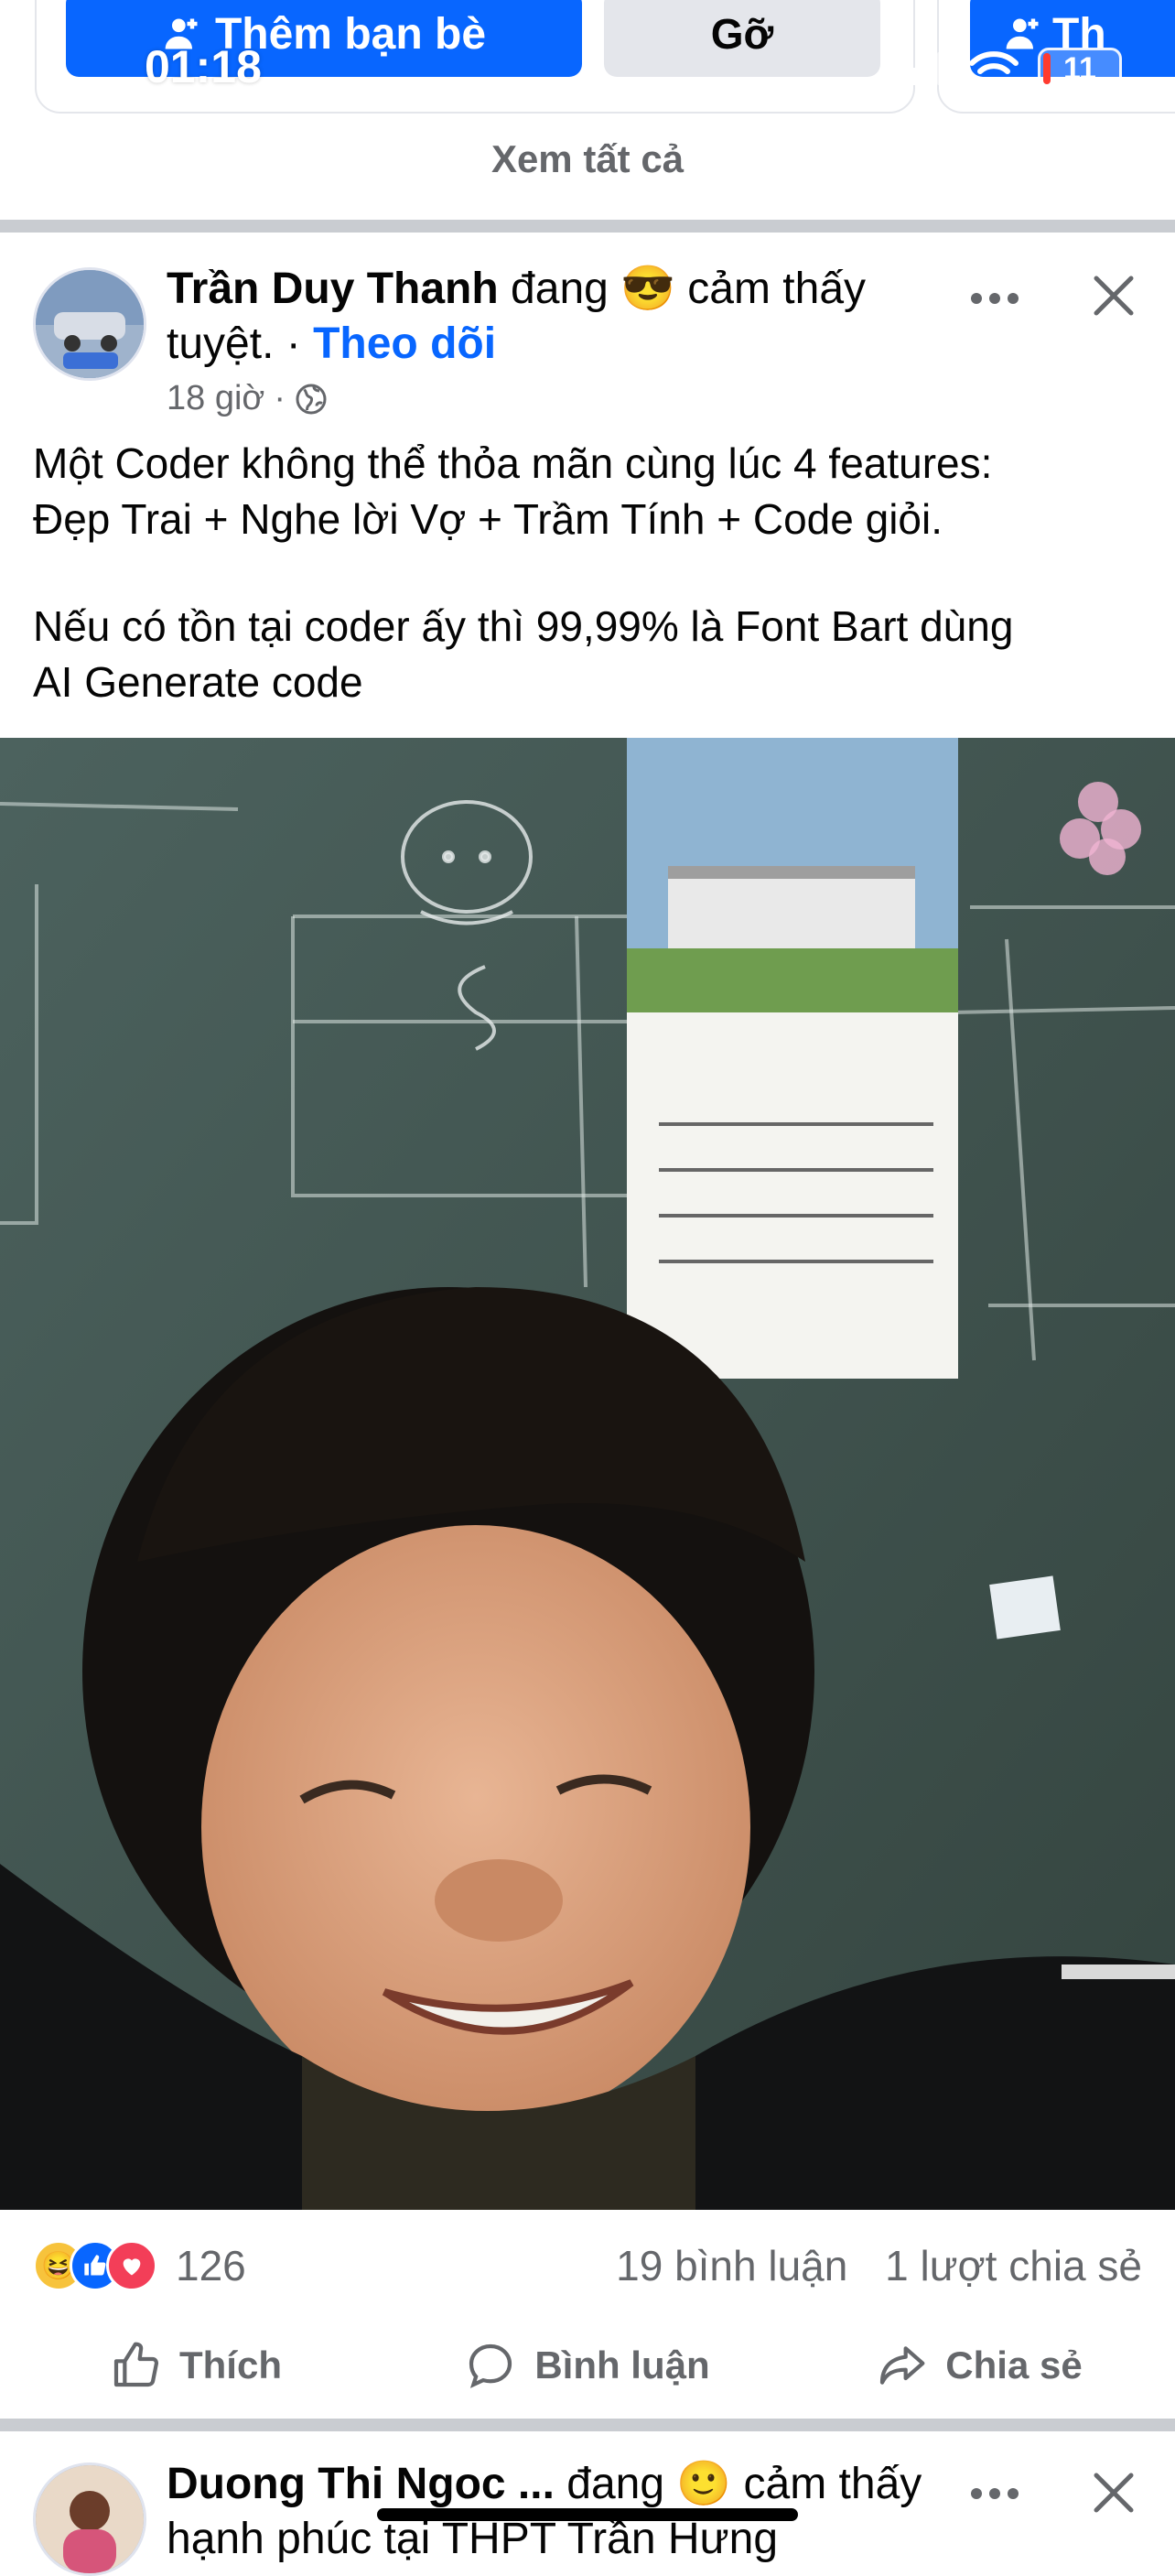 The width and height of the screenshot is (1175, 2576). I want to click on author-avatar, so click(89, 324).